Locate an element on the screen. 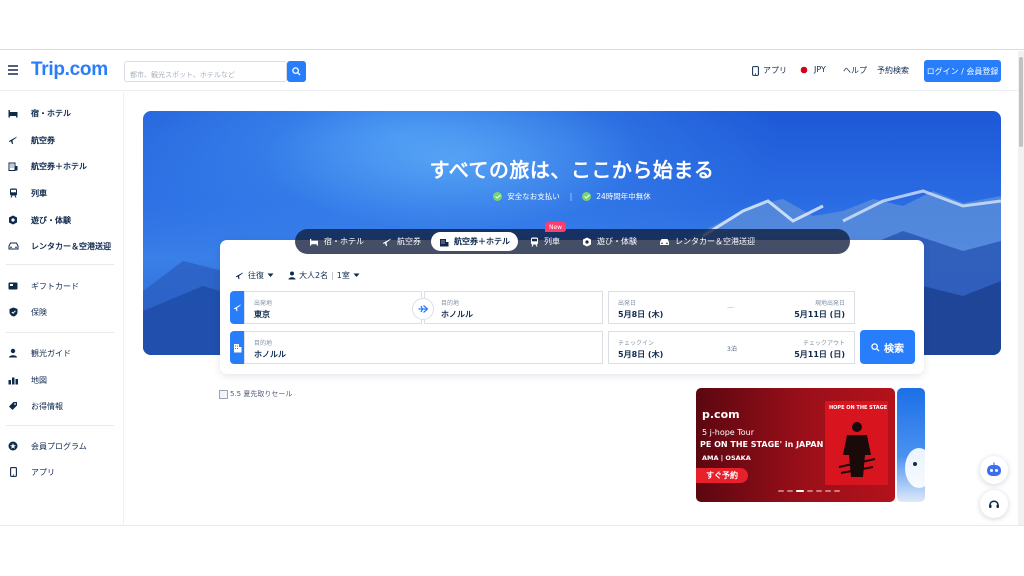  tab-car-rental: レンタカー＆空港送迎 is located at coordinates (707, 241).